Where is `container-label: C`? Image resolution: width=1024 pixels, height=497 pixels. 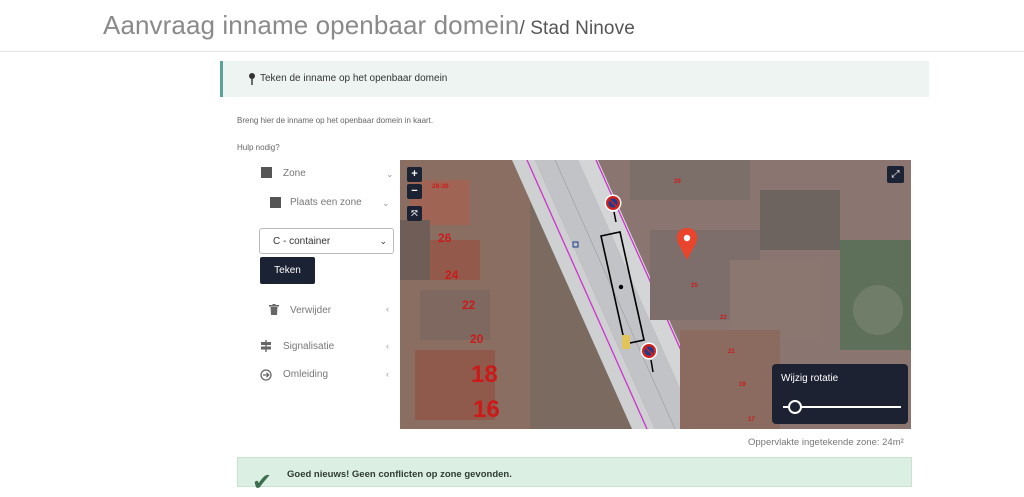 container-label: C is located at coordinates (621, 288).